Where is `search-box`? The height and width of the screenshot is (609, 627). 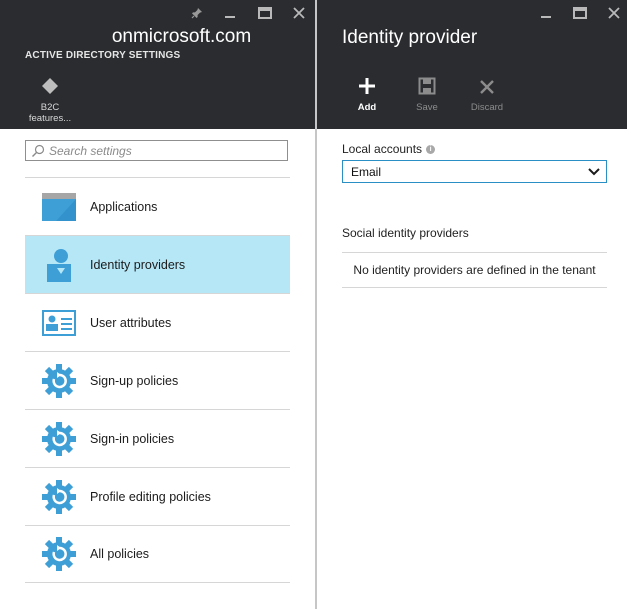
search-box is located at coordinates (156, 150).